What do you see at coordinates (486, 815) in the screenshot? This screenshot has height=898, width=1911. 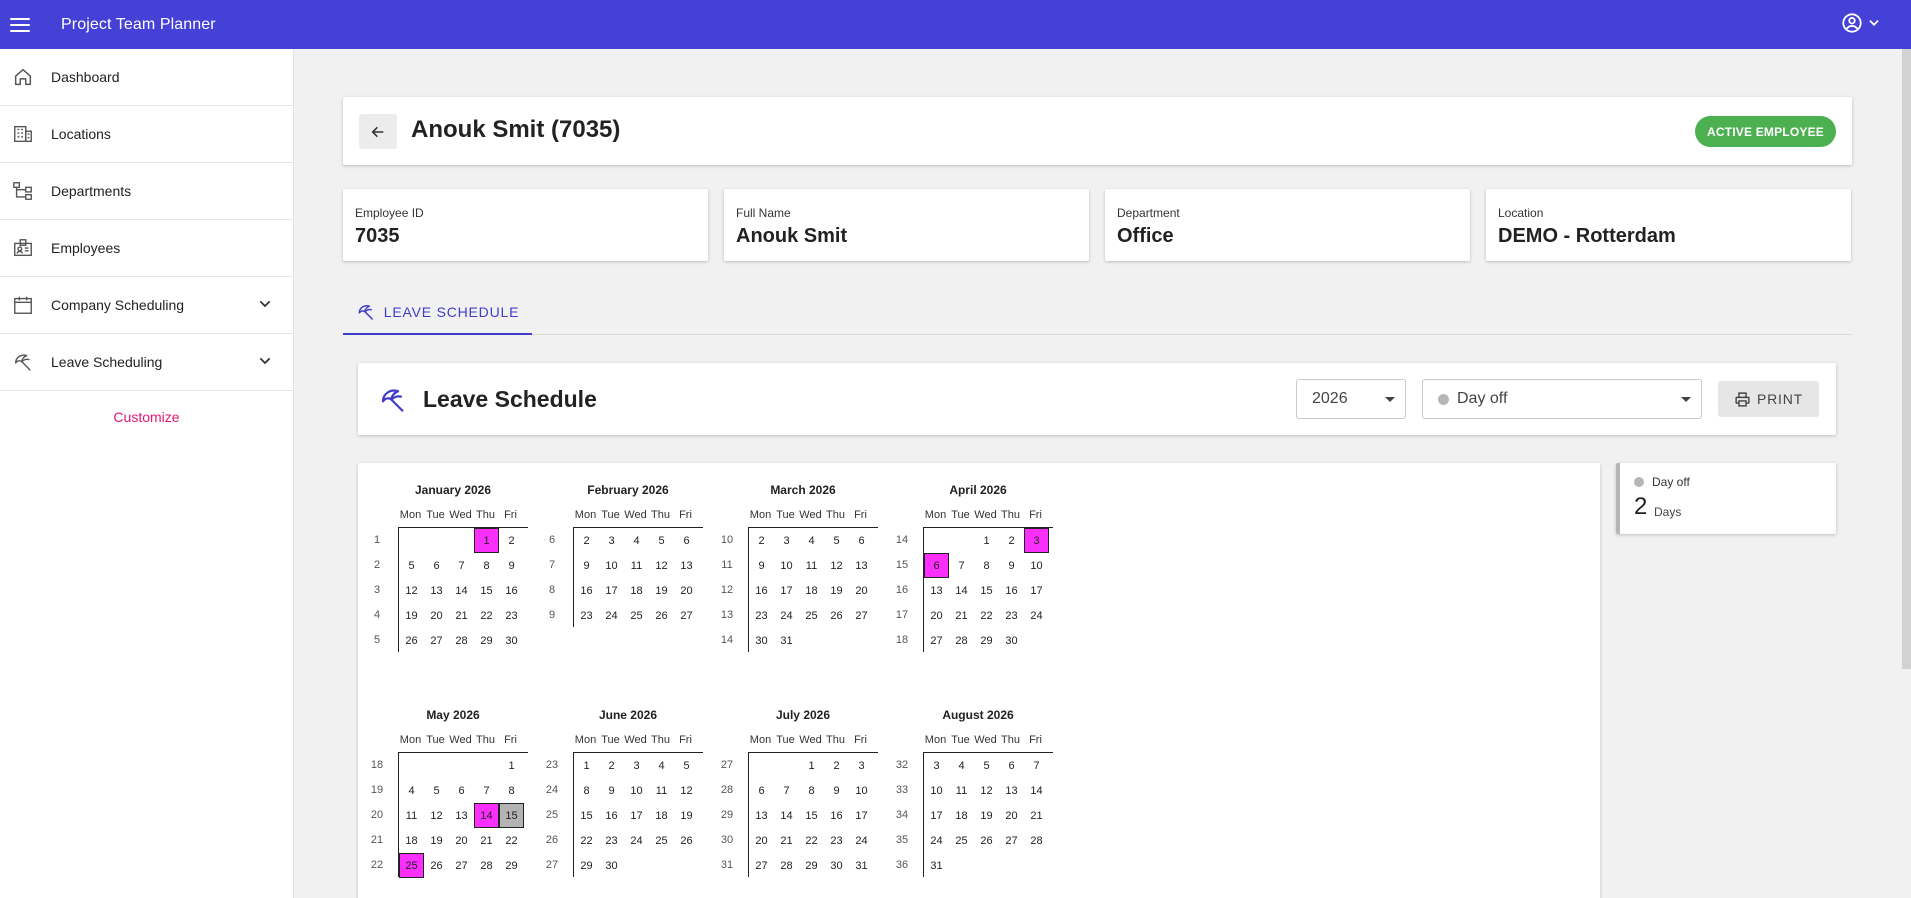 I see `calendar-day-leave: 14` at bounding box center [486, 815].